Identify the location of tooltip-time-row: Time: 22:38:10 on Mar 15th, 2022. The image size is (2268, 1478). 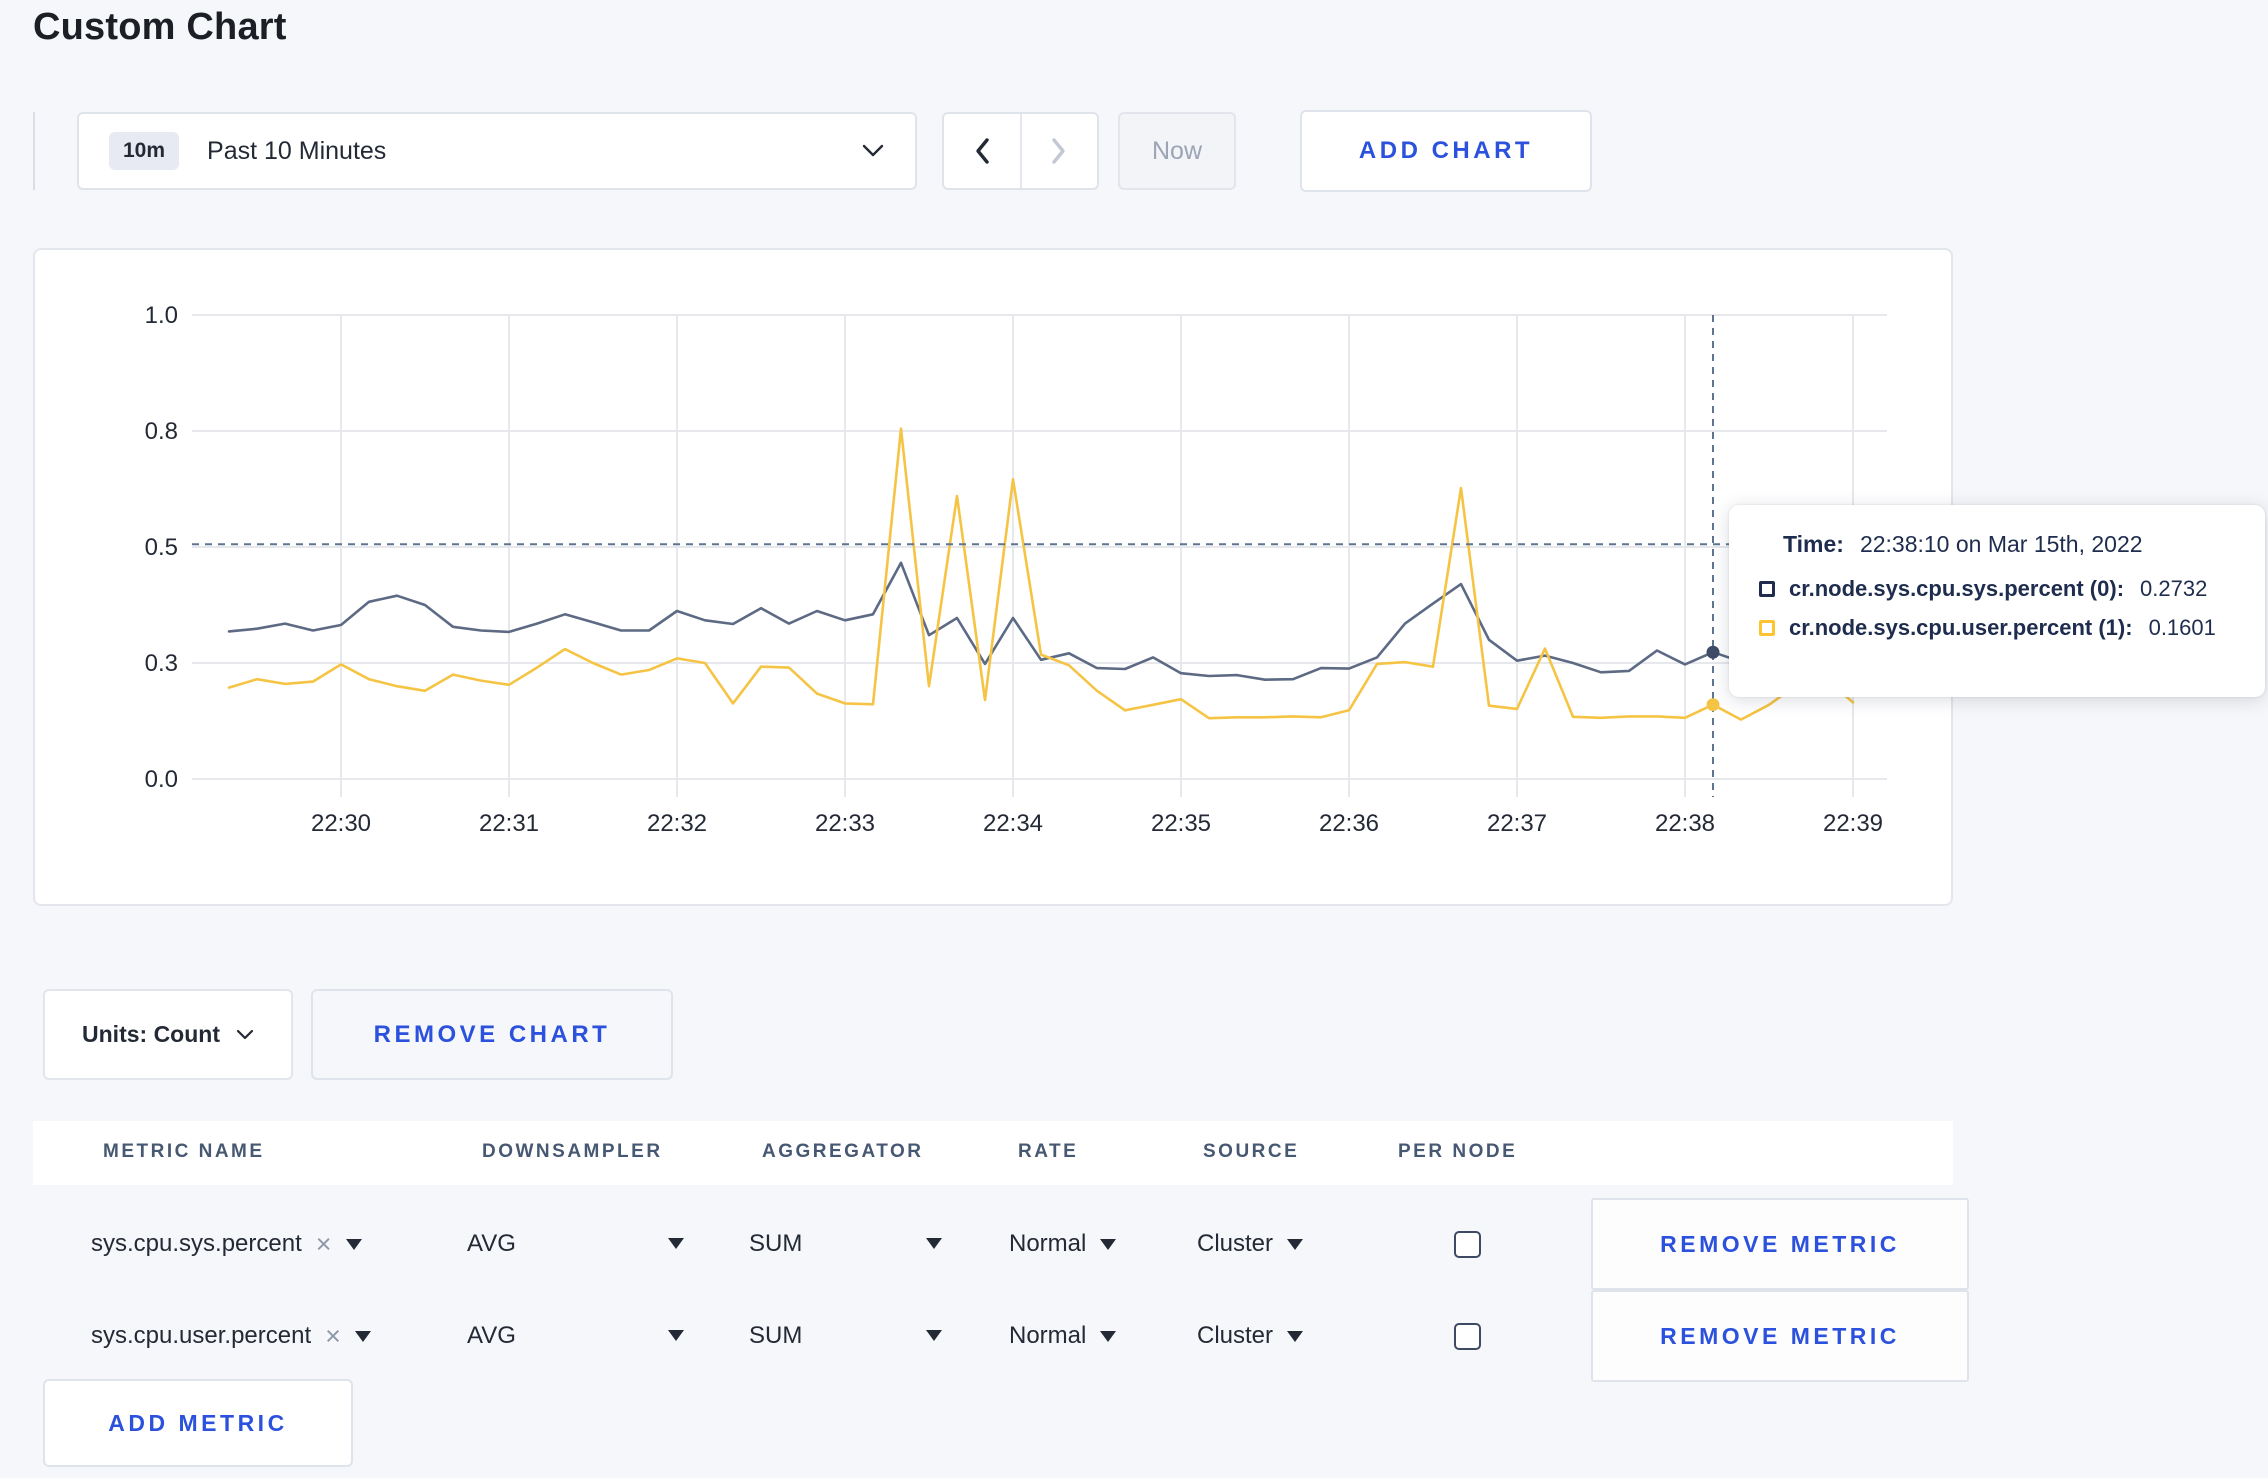
(2009, 544).